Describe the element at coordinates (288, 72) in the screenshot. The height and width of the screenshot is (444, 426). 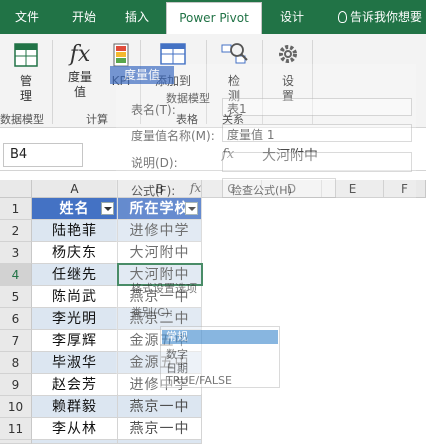
I see `settings-button: 设 置` at that location.